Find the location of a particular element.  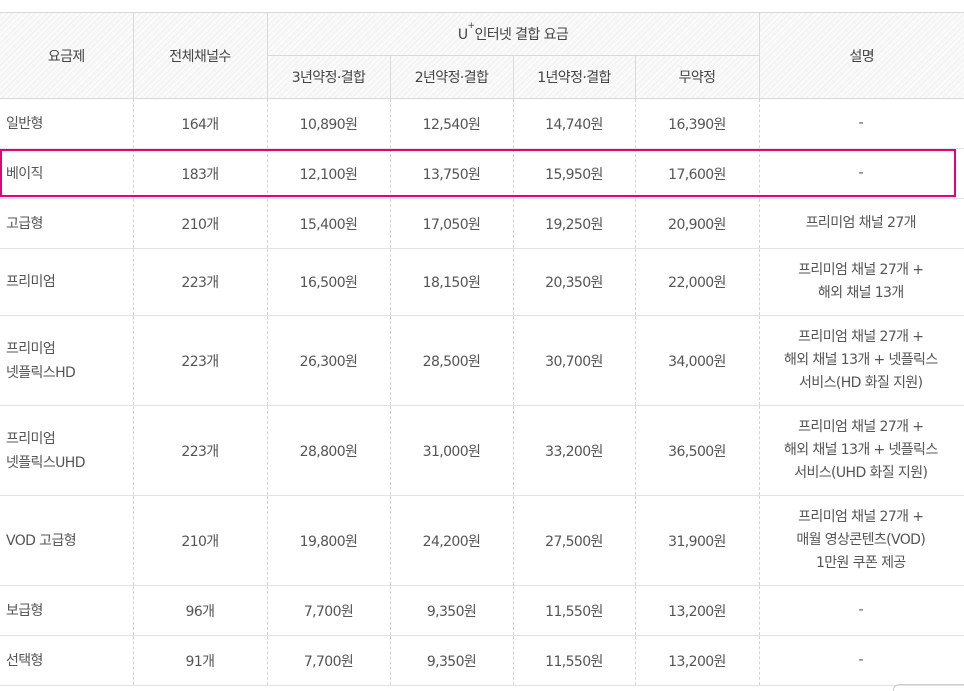

header-description: 설명 is located at coordinates (861, 55).